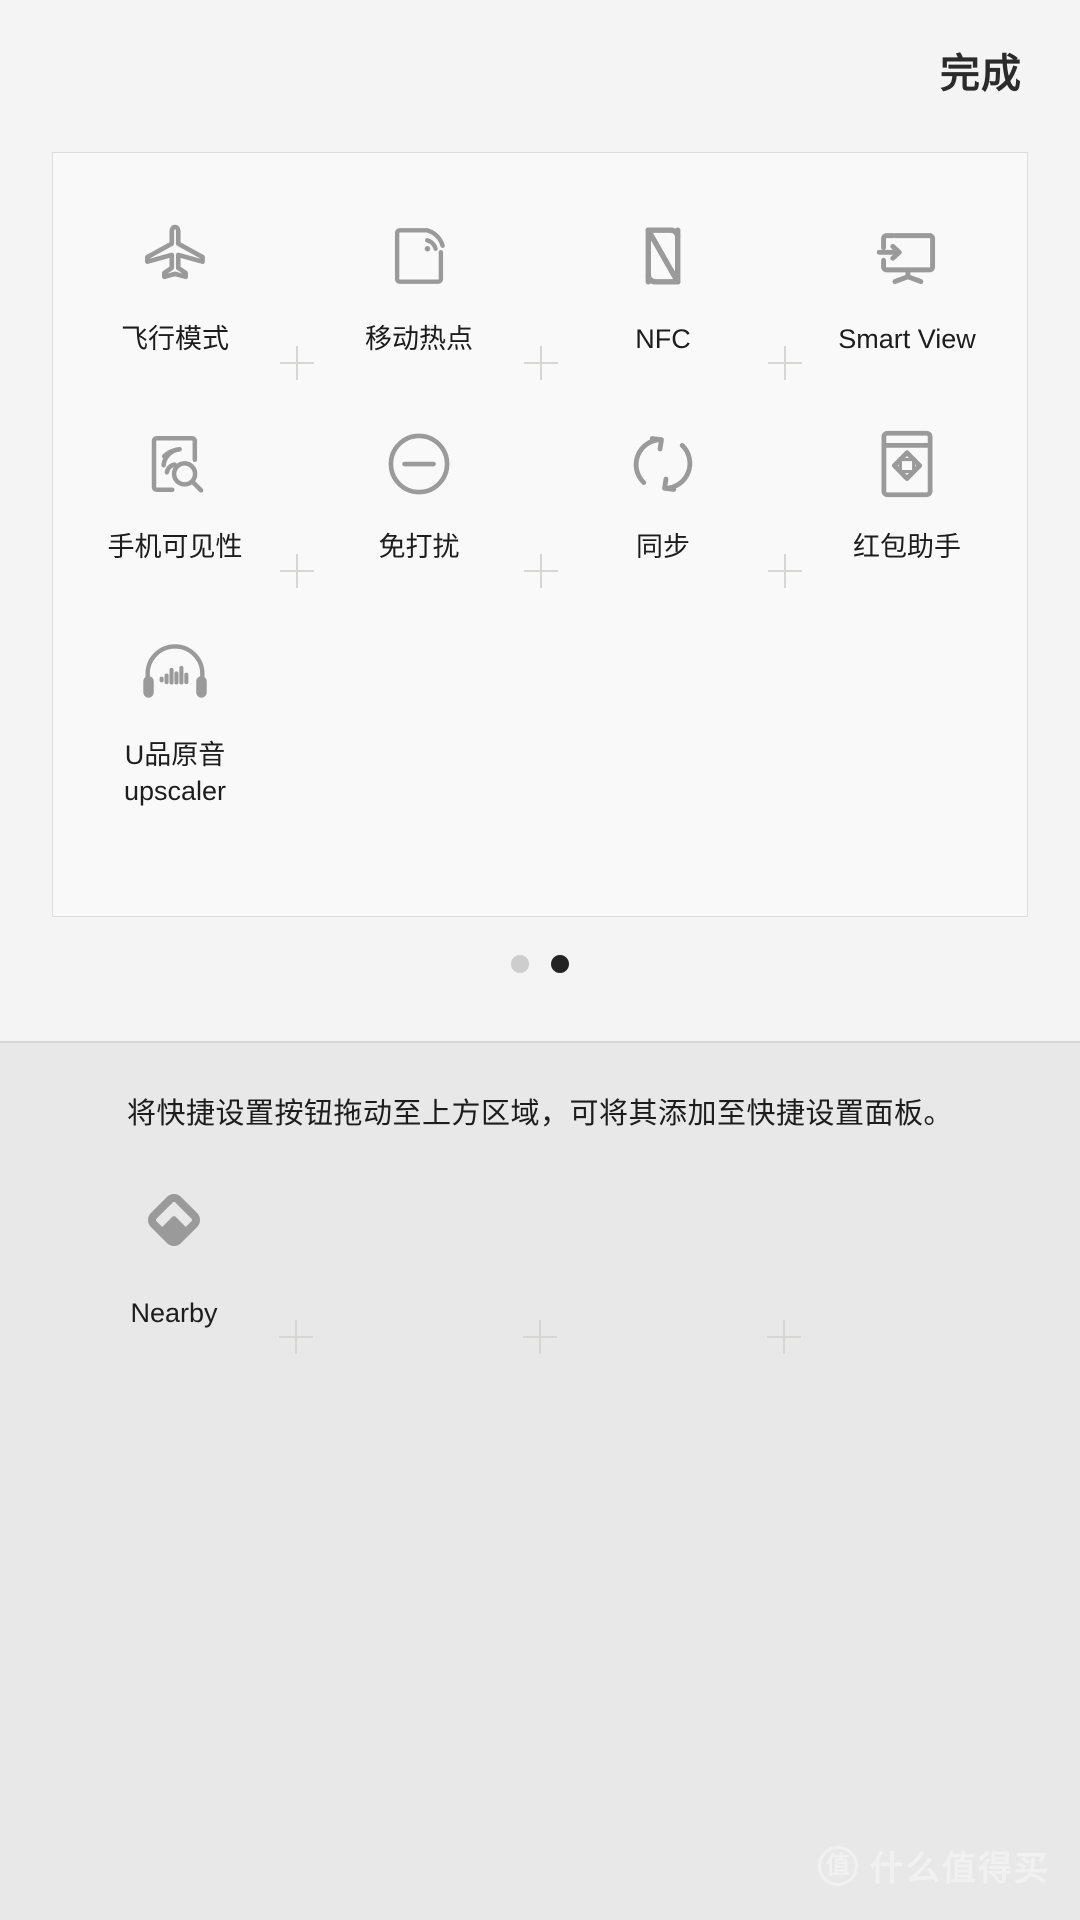 Image resolution: width=1080 pixels, height=1920 pixels. I want to click on quick-setting-tile-mobile-hotspot: 移动热点, so click(419, 287).